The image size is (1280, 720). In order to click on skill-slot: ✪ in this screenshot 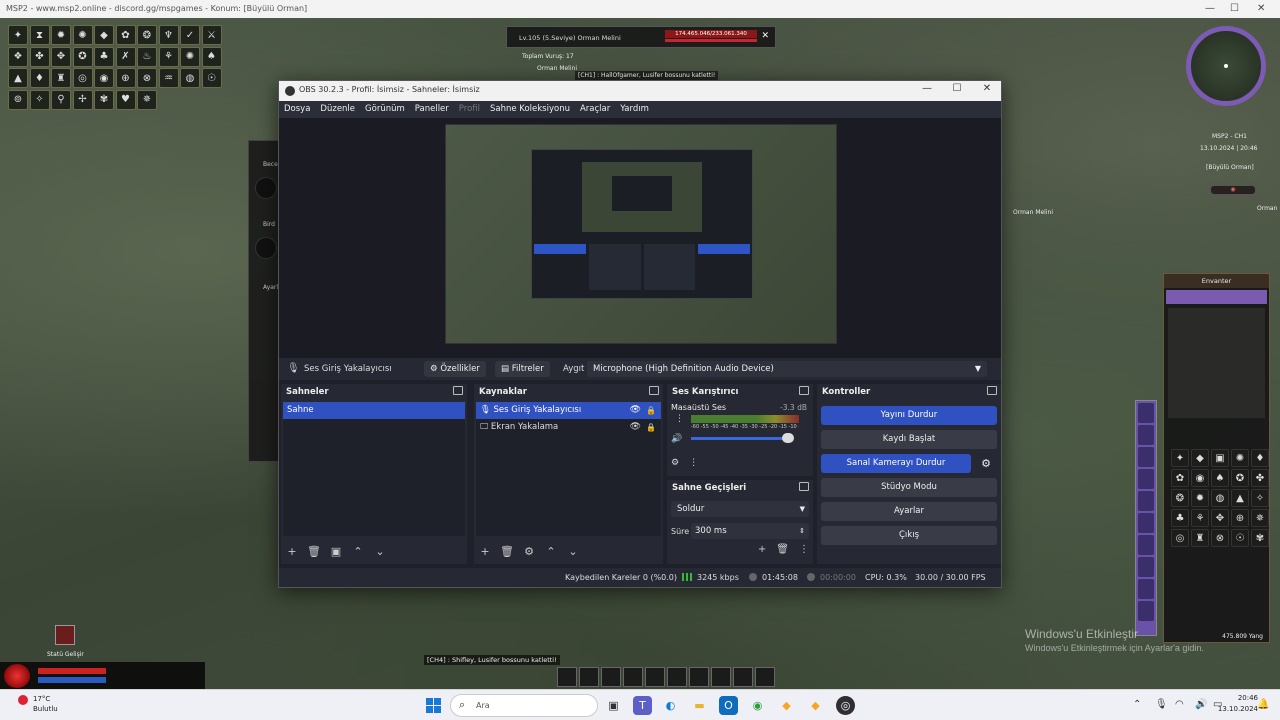, I will do `click(82, 56)`.